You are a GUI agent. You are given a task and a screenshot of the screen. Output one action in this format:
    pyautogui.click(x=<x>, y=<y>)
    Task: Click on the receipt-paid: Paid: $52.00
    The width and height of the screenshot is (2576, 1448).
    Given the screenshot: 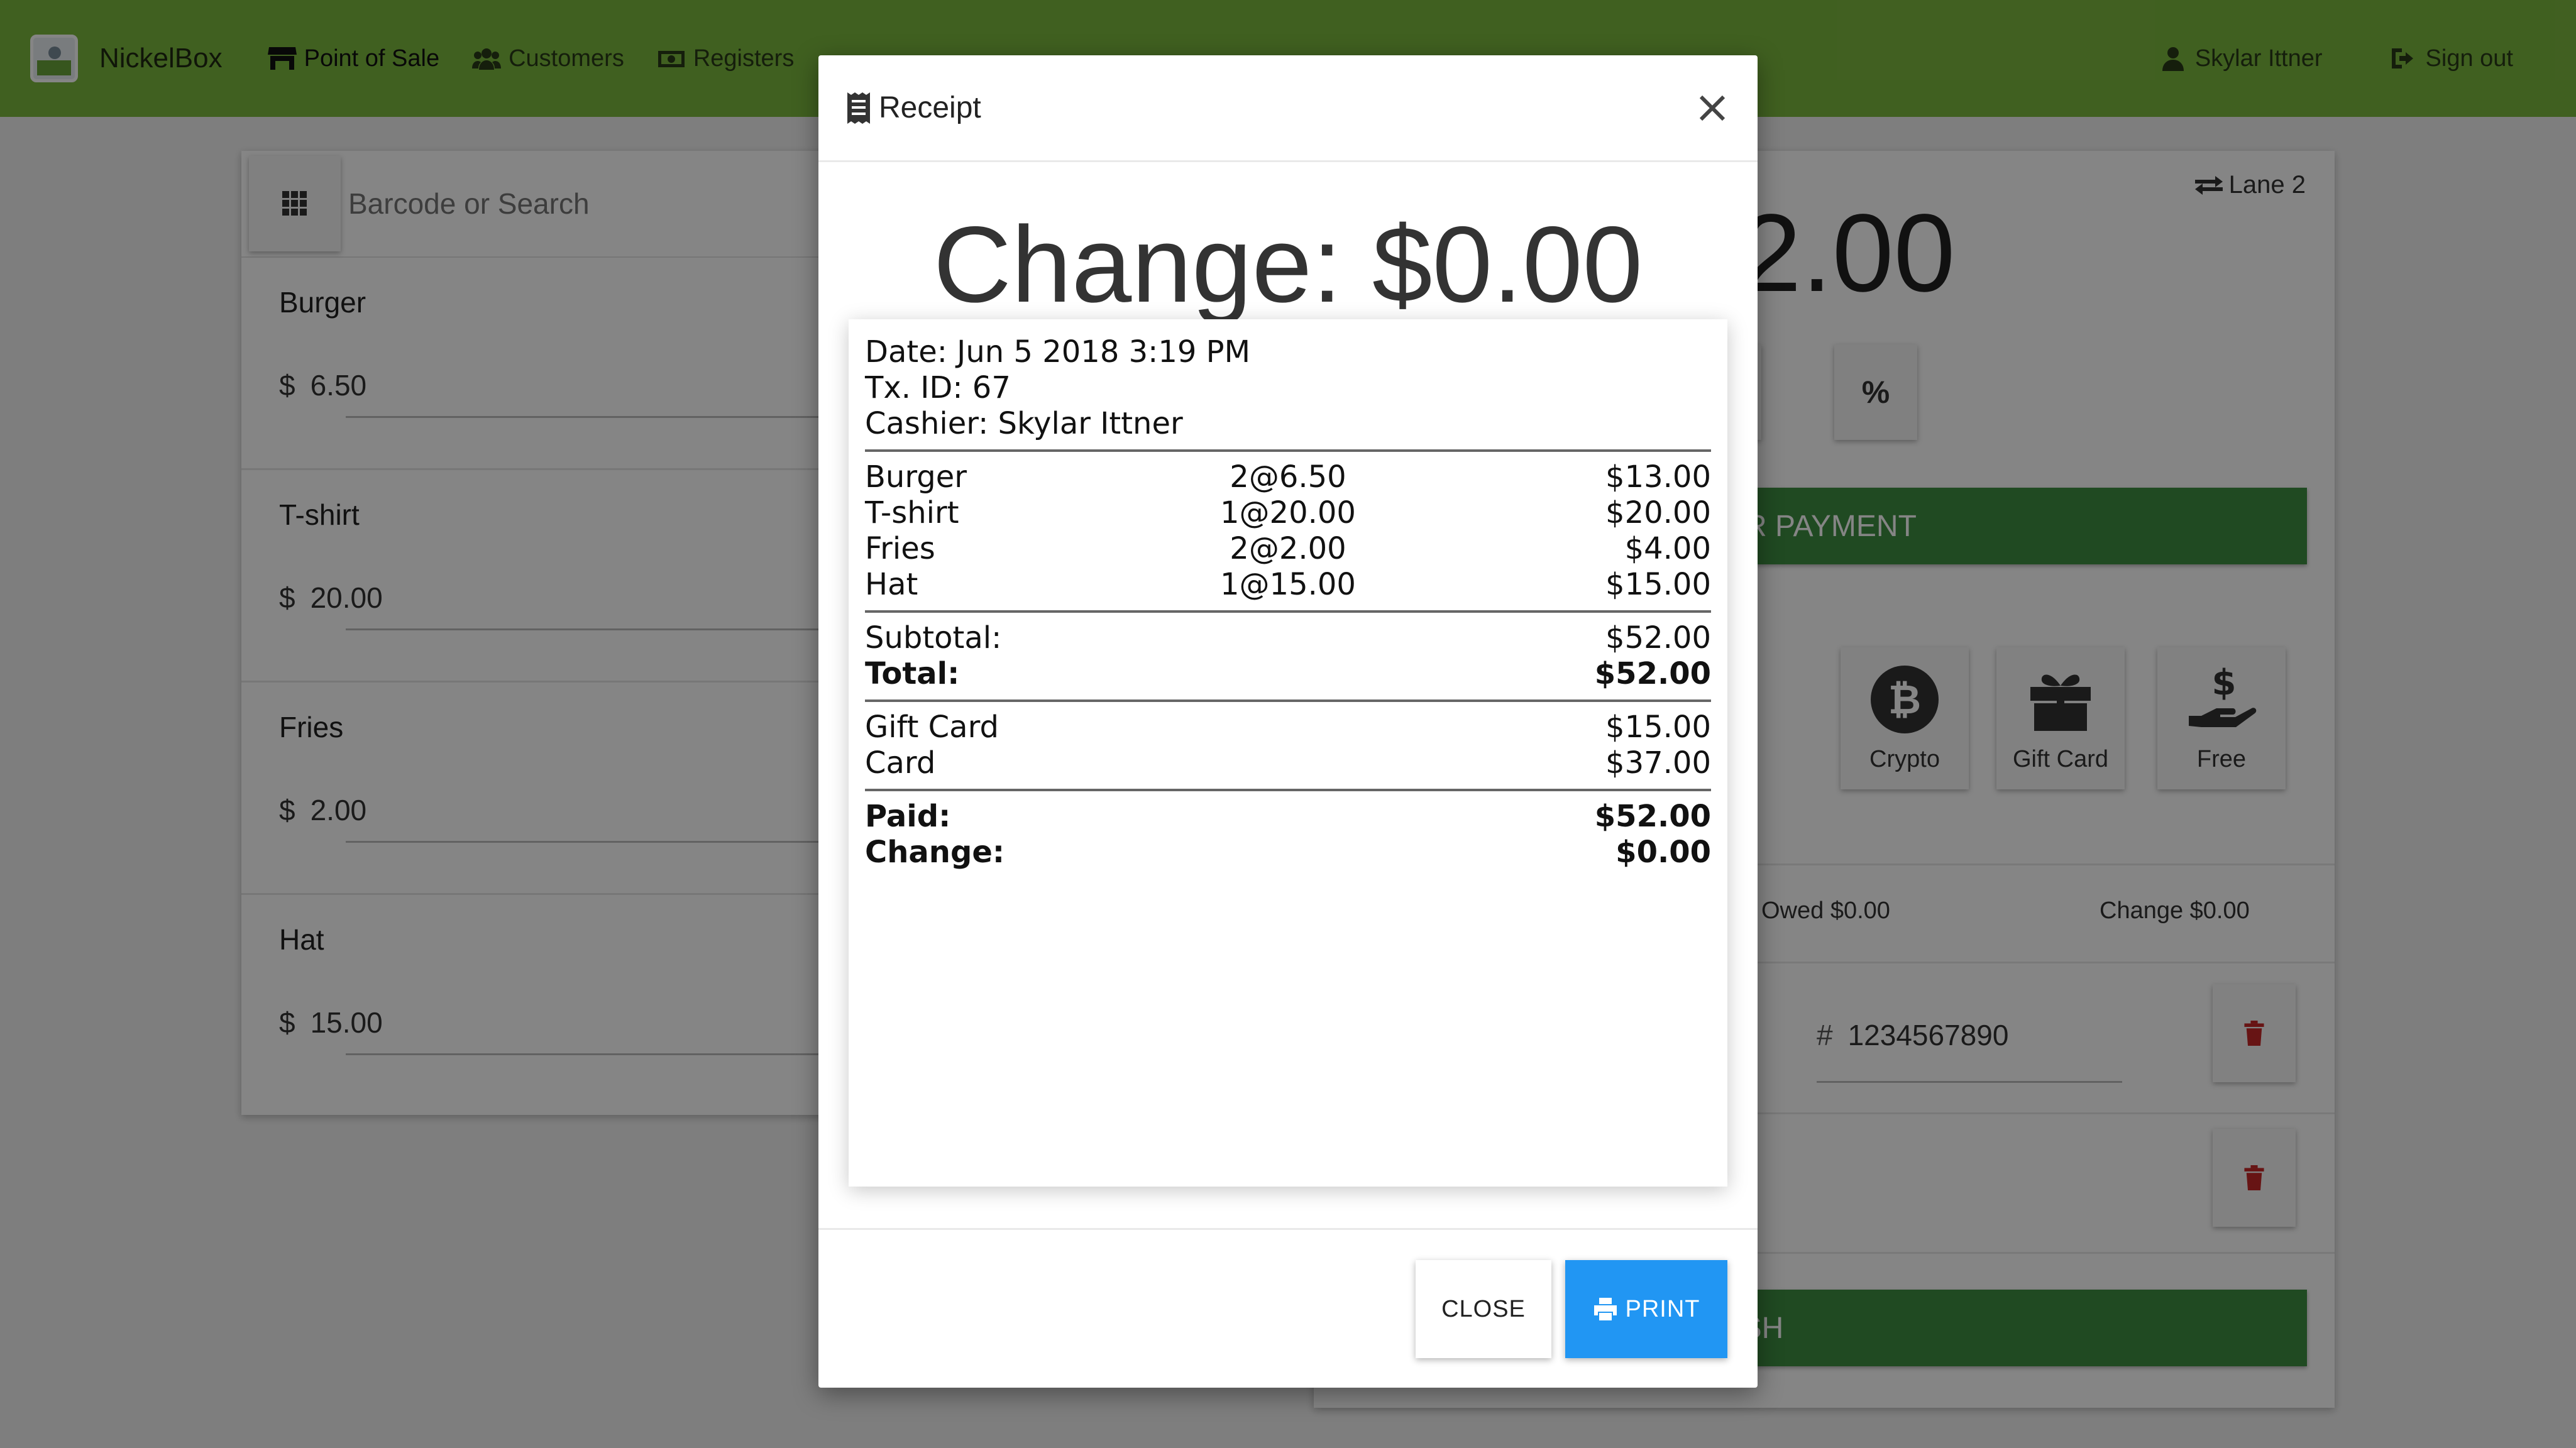 What is the action you would take?
    pyautogui.click(x=1288, y=817)
    